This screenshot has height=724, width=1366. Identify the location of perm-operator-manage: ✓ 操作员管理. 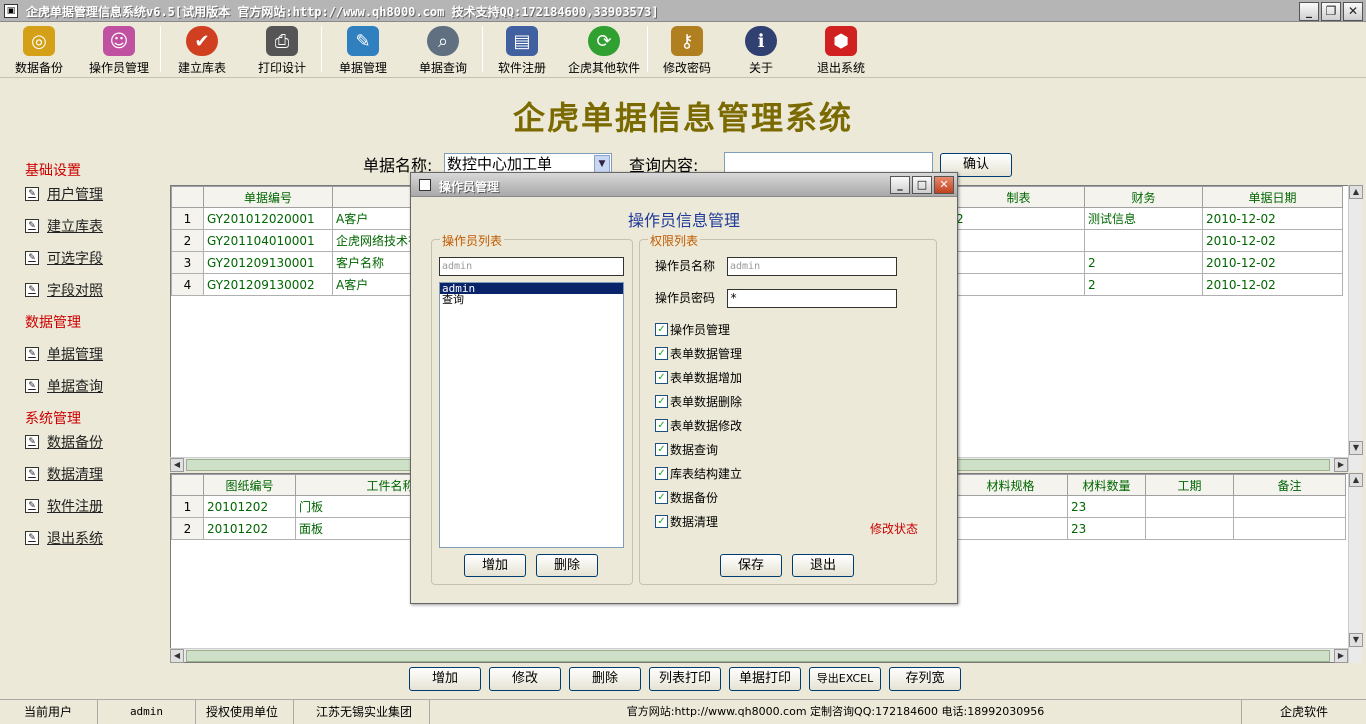
(692, 329).